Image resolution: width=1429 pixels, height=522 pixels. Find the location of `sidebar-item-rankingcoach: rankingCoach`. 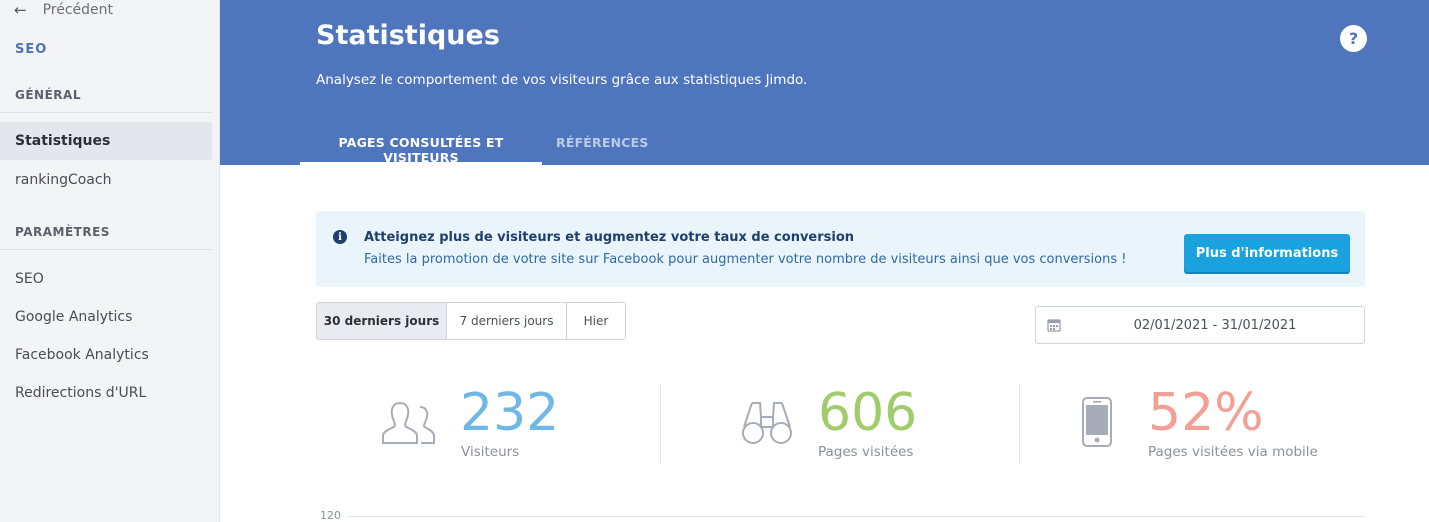

sidebar-item-rankingcoach: rankingCoach is located at coordinates (106, 180).